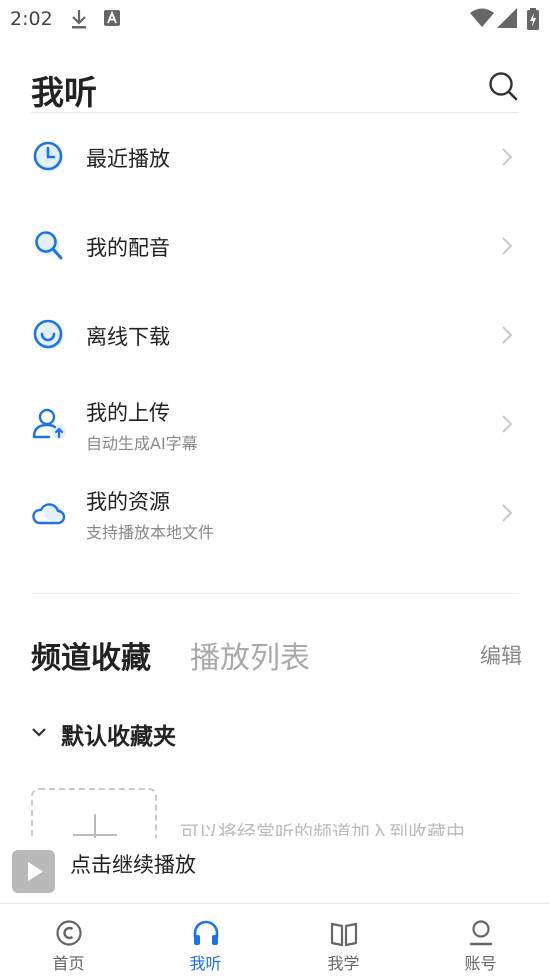 The width and height of the screenshot is (550, 979). Describe the element at coordinates (343, 963) in the screenshot. I see `nav-label: 我学` at that location.